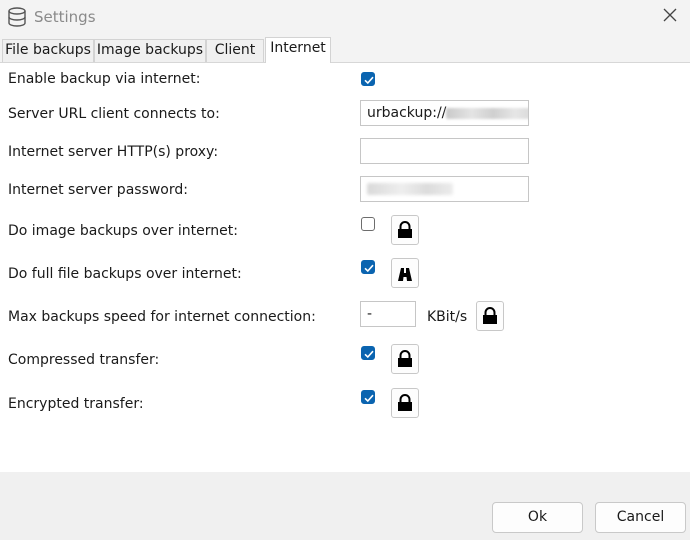 This screenshot has width=690, height=540. I want to click on full-file-backups-label: Do full file backups over internet:, so click(125, 274).